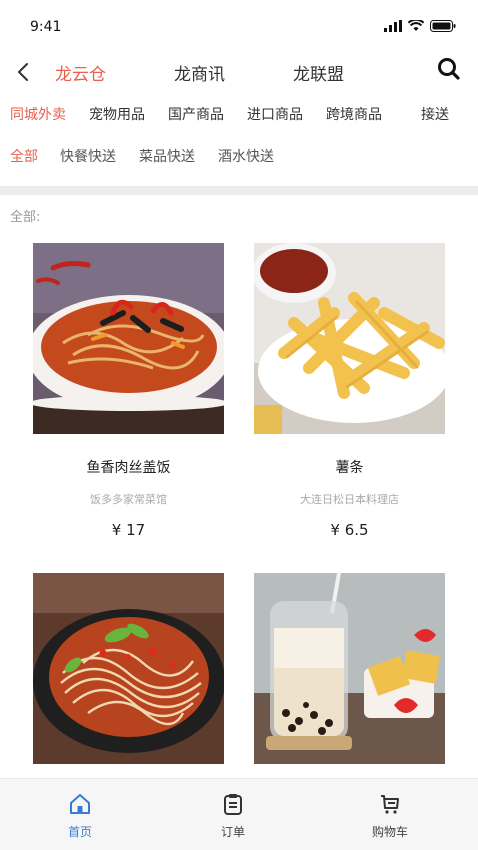  I want to click on product-card: 鱼香肉丝盖饭 饭多多家常菜馆 ¥ 17, so click(128, 391).